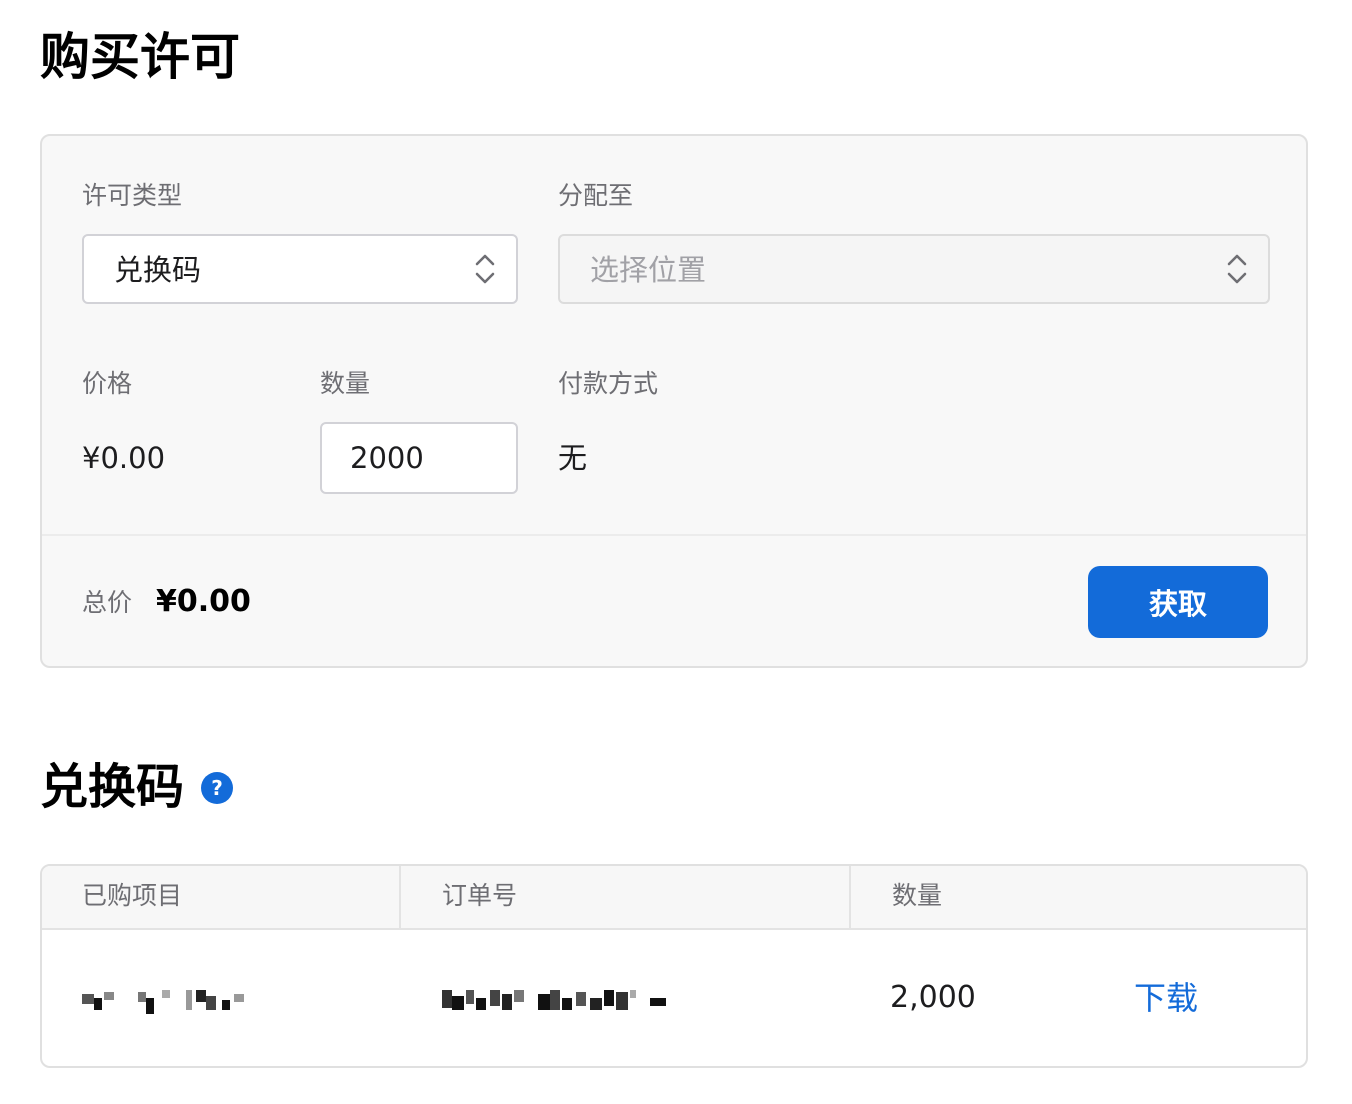 This screenshot has height=1104, width=1352. Describe the element at coordinates (345, 383) in the screenshot. I see `quantity-label: 数量` at that location.